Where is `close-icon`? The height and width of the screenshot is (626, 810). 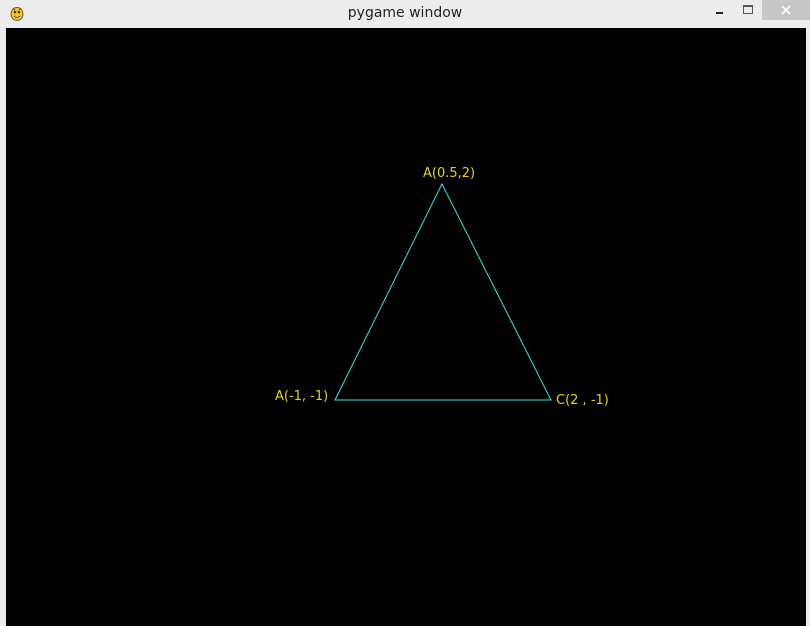 close-icon is located at coordinates (786, 10).